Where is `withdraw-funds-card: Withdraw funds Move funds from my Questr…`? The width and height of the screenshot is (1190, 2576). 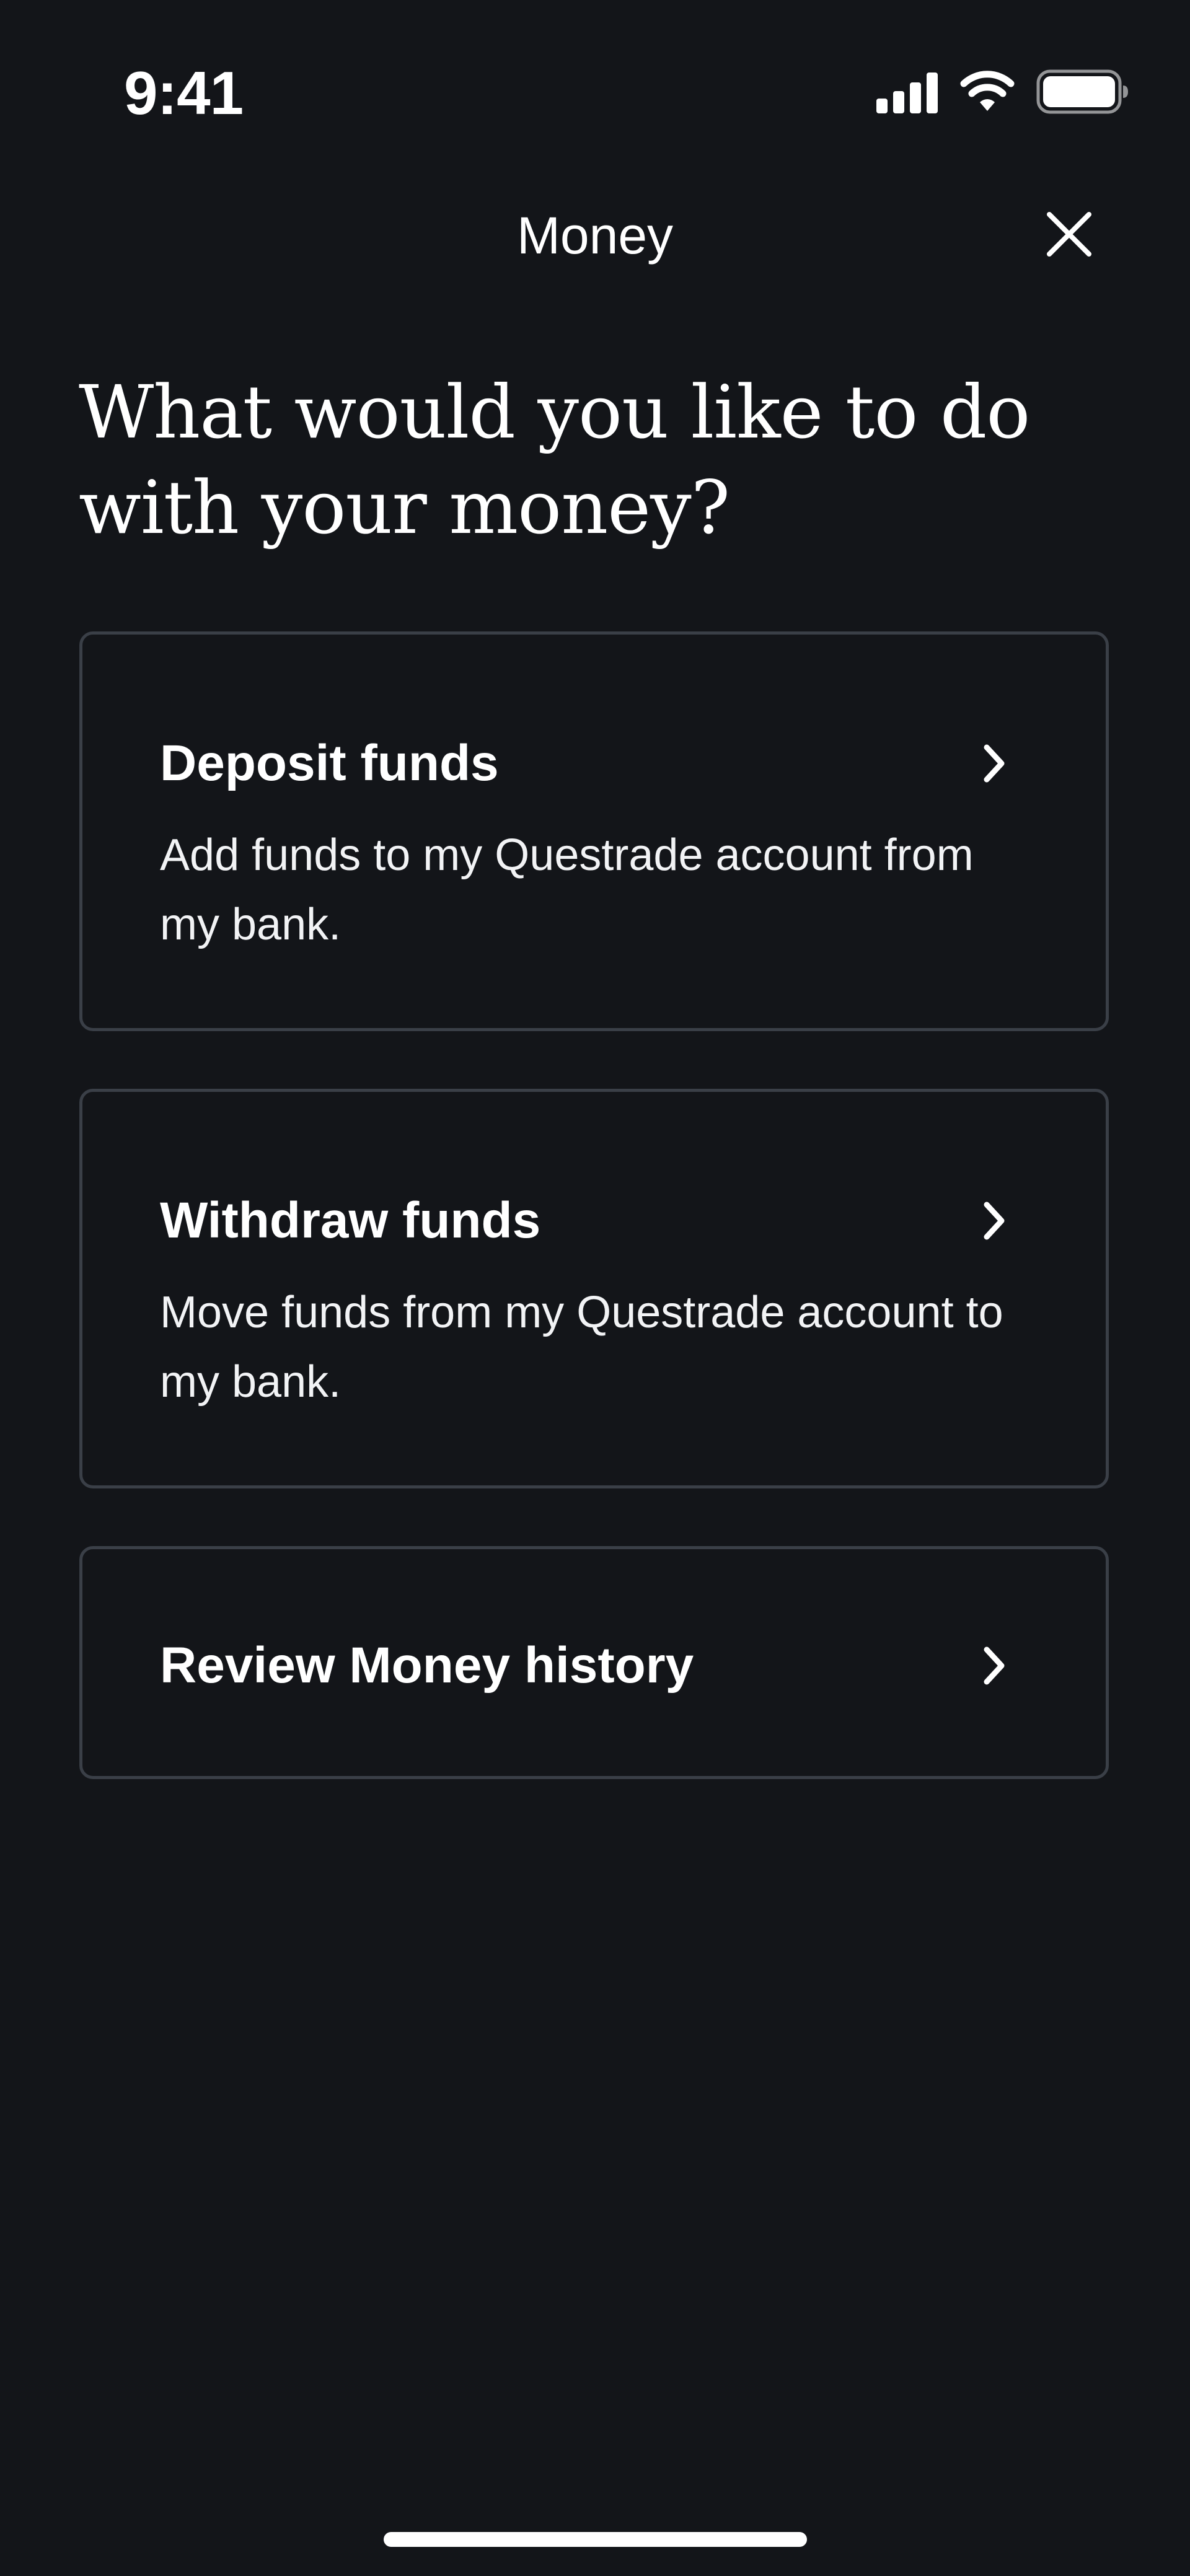
withdraw-funds-card: Withdraw funds Move funds from my Questr… is located at coordinates (594, 1289).